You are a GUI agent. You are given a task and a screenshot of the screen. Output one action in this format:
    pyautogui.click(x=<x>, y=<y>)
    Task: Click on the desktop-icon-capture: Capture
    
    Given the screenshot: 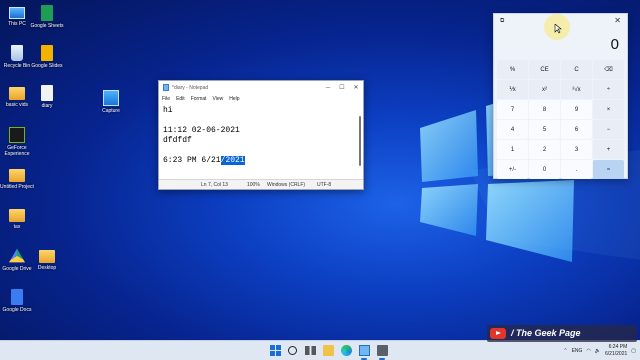 What is the action you would take?
    pyautogui.click(x=111, y=102)
    